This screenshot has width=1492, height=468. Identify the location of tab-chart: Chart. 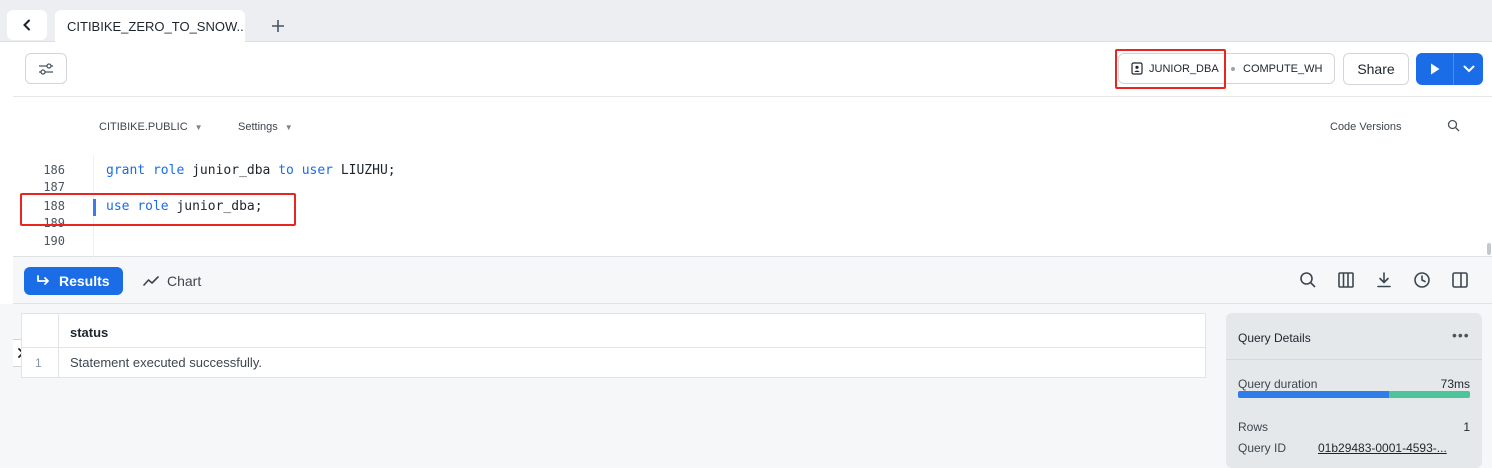
(172, 281).